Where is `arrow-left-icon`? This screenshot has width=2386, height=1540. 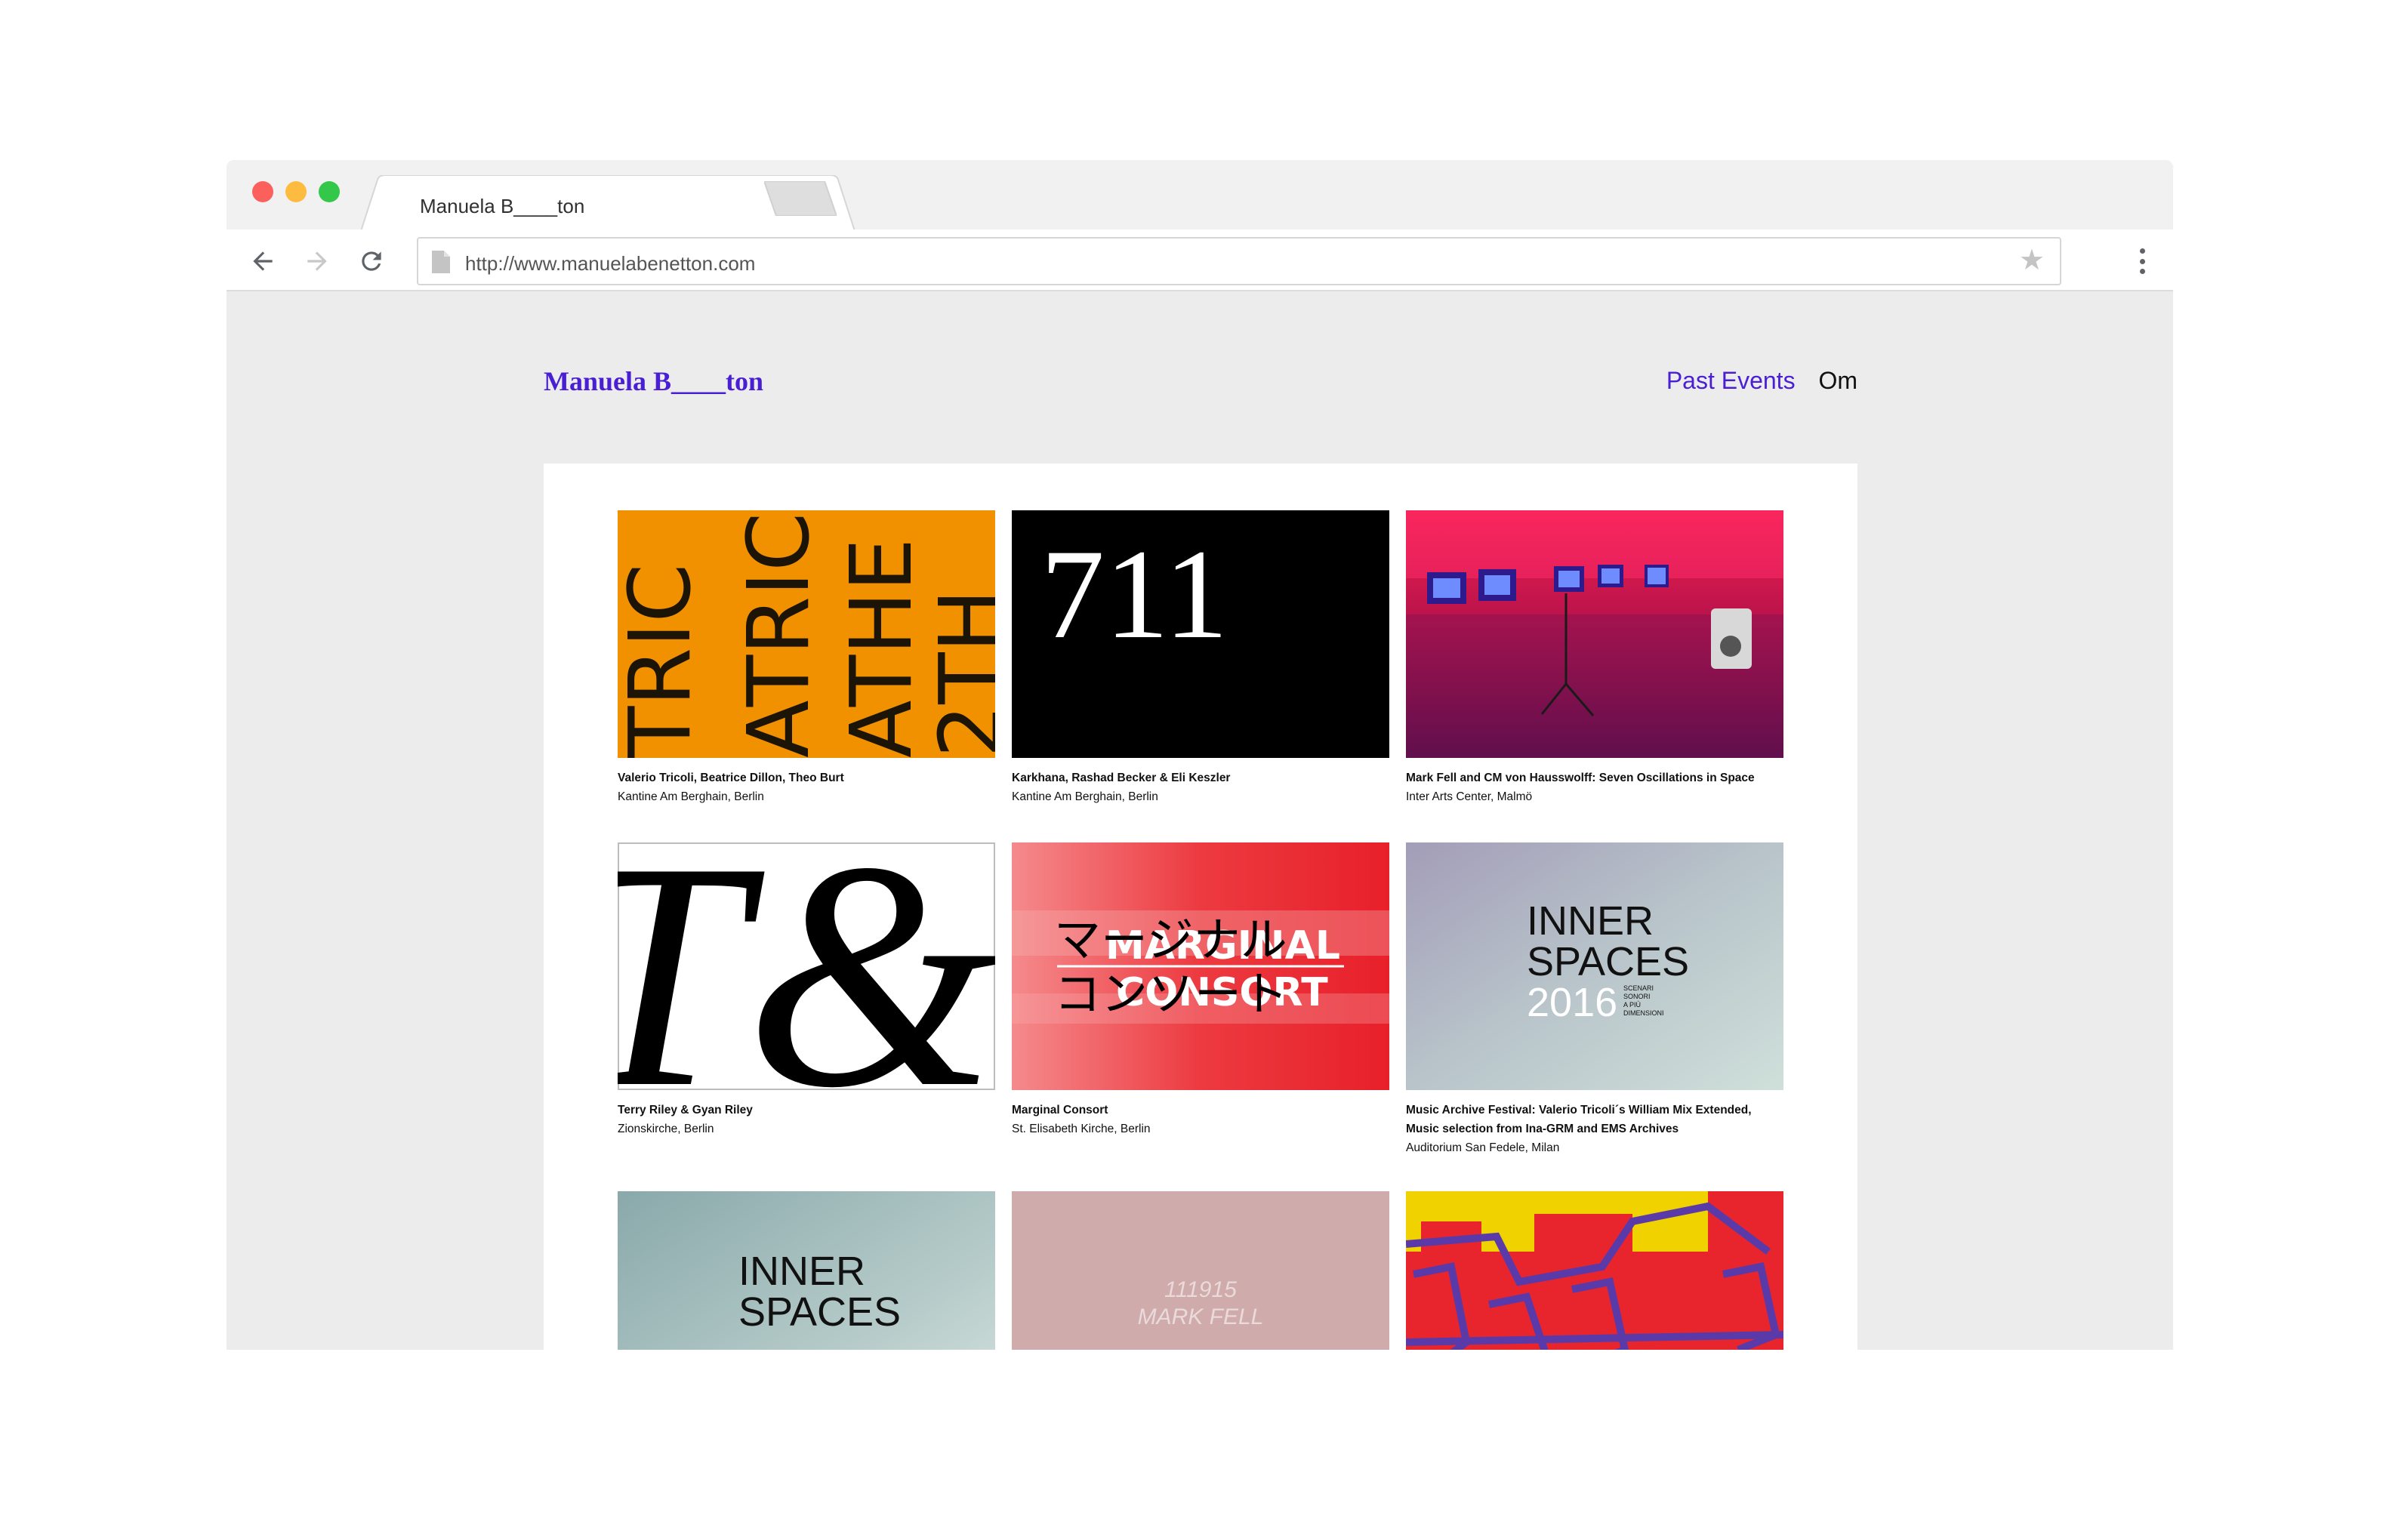
arrow-left-icon is located at coordinates (263, 261).